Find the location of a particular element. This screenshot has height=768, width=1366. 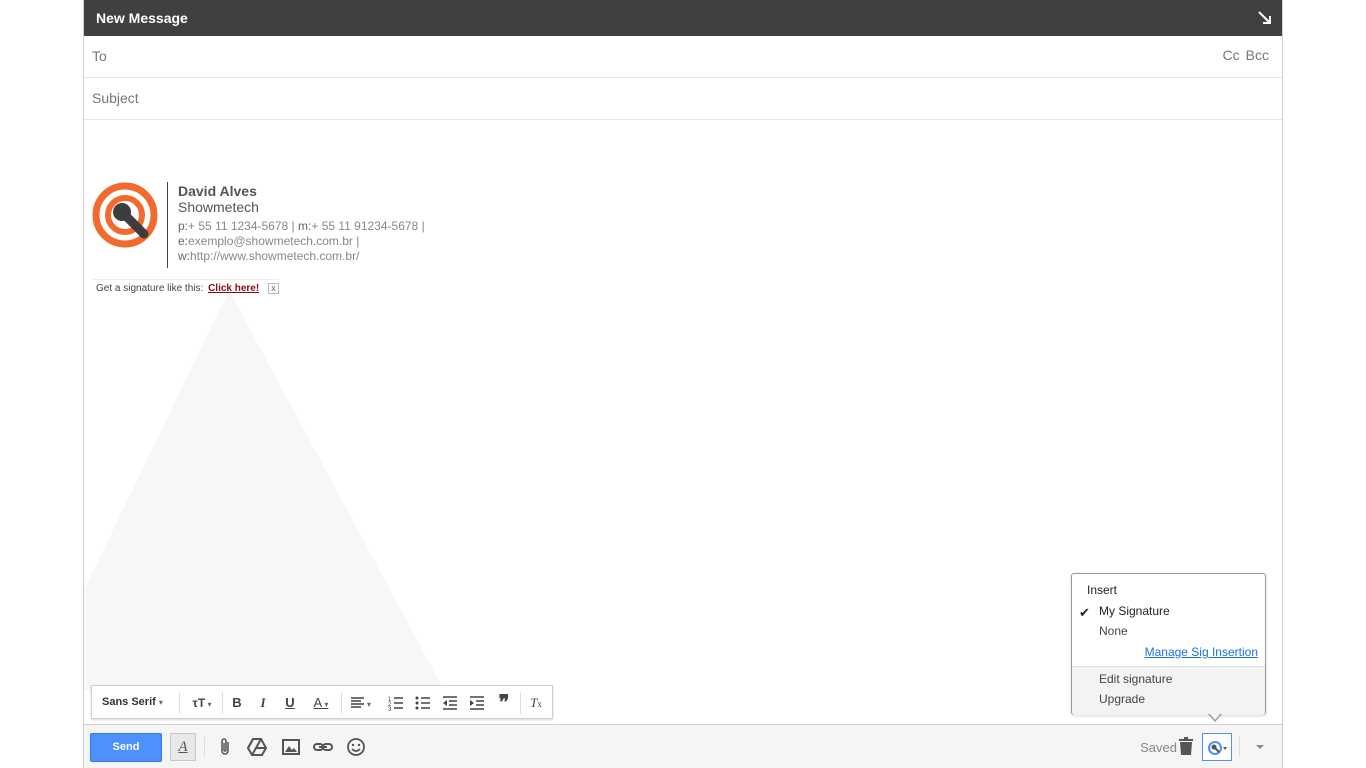

text-color-icon: A ▾ is located at coordinates (321, 703).